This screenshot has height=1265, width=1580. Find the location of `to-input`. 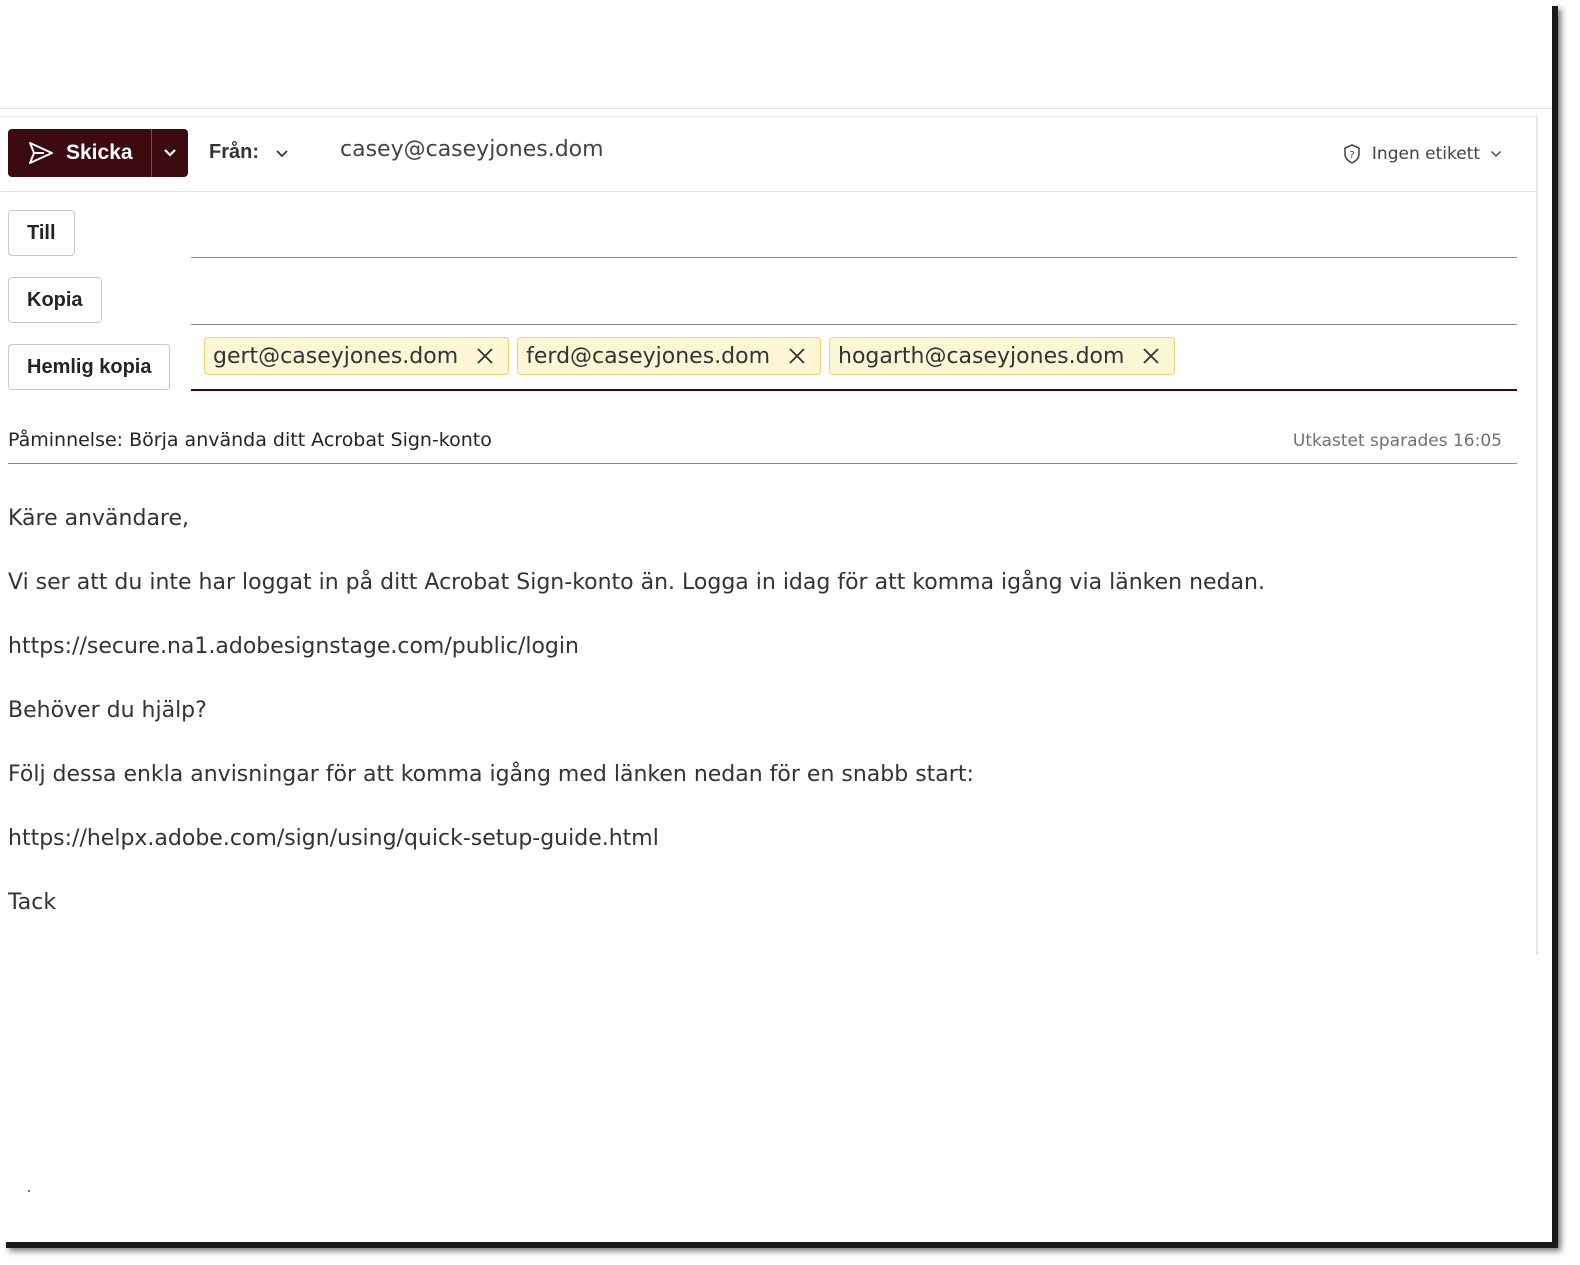

to-input is located at coordinates (854, 257).